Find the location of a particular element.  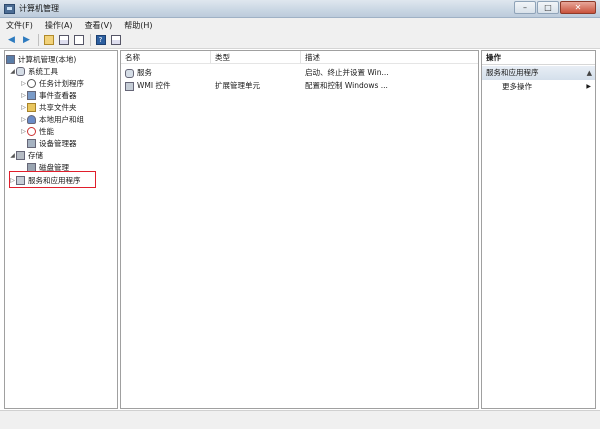

list-name-text: 服务 is located at coordinates (144, 72).